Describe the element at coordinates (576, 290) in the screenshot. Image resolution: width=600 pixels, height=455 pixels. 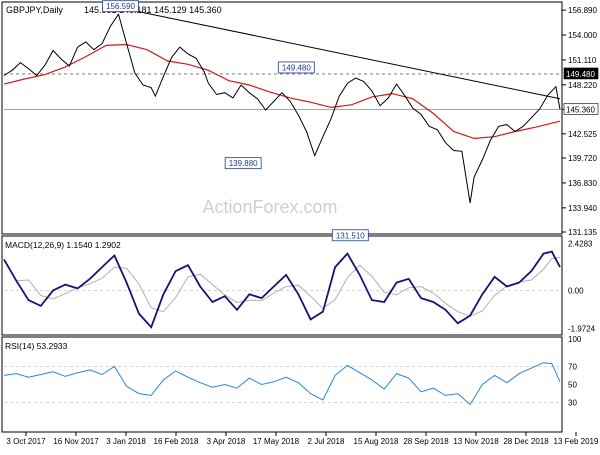
I see `macd-tick-label: 0.00` at that location.